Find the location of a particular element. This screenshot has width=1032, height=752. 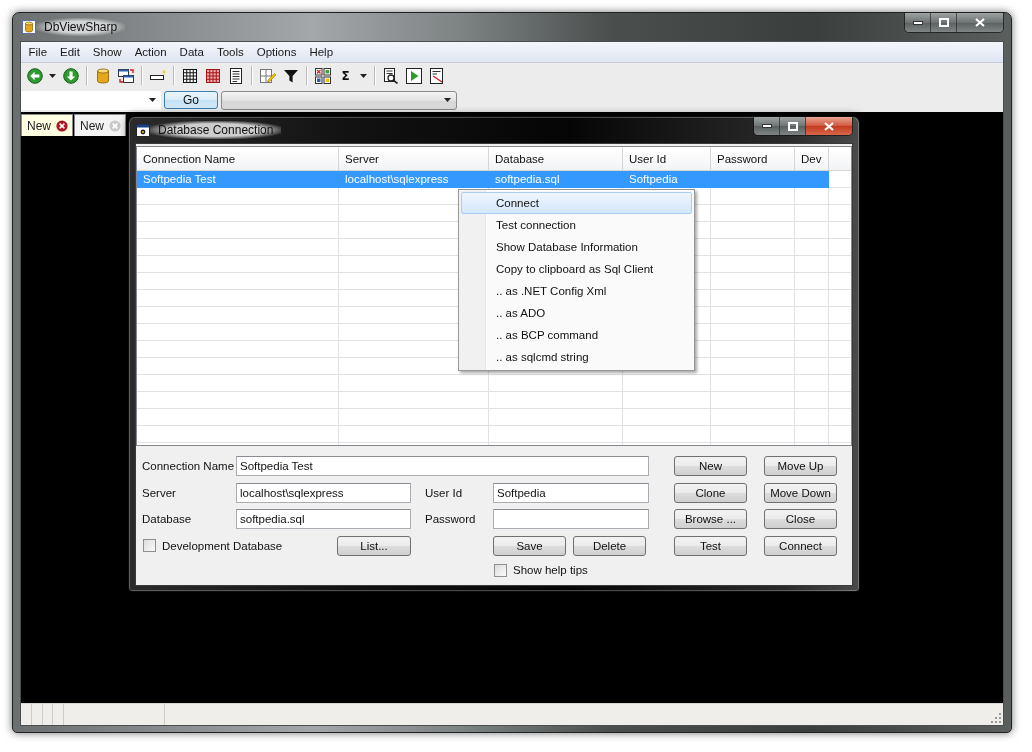

window-title: DbViewSharp is located at coordinates (81, 27).